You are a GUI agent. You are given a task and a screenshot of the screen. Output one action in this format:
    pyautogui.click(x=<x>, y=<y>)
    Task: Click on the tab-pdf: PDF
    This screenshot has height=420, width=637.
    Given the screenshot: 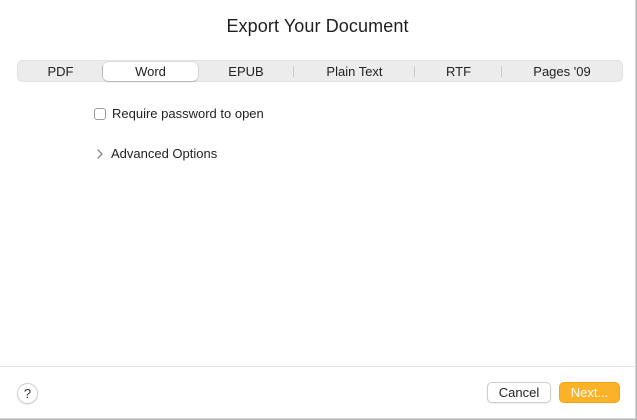 What is the action you would take?
    pyautogui.click(x=60, y=71)
    